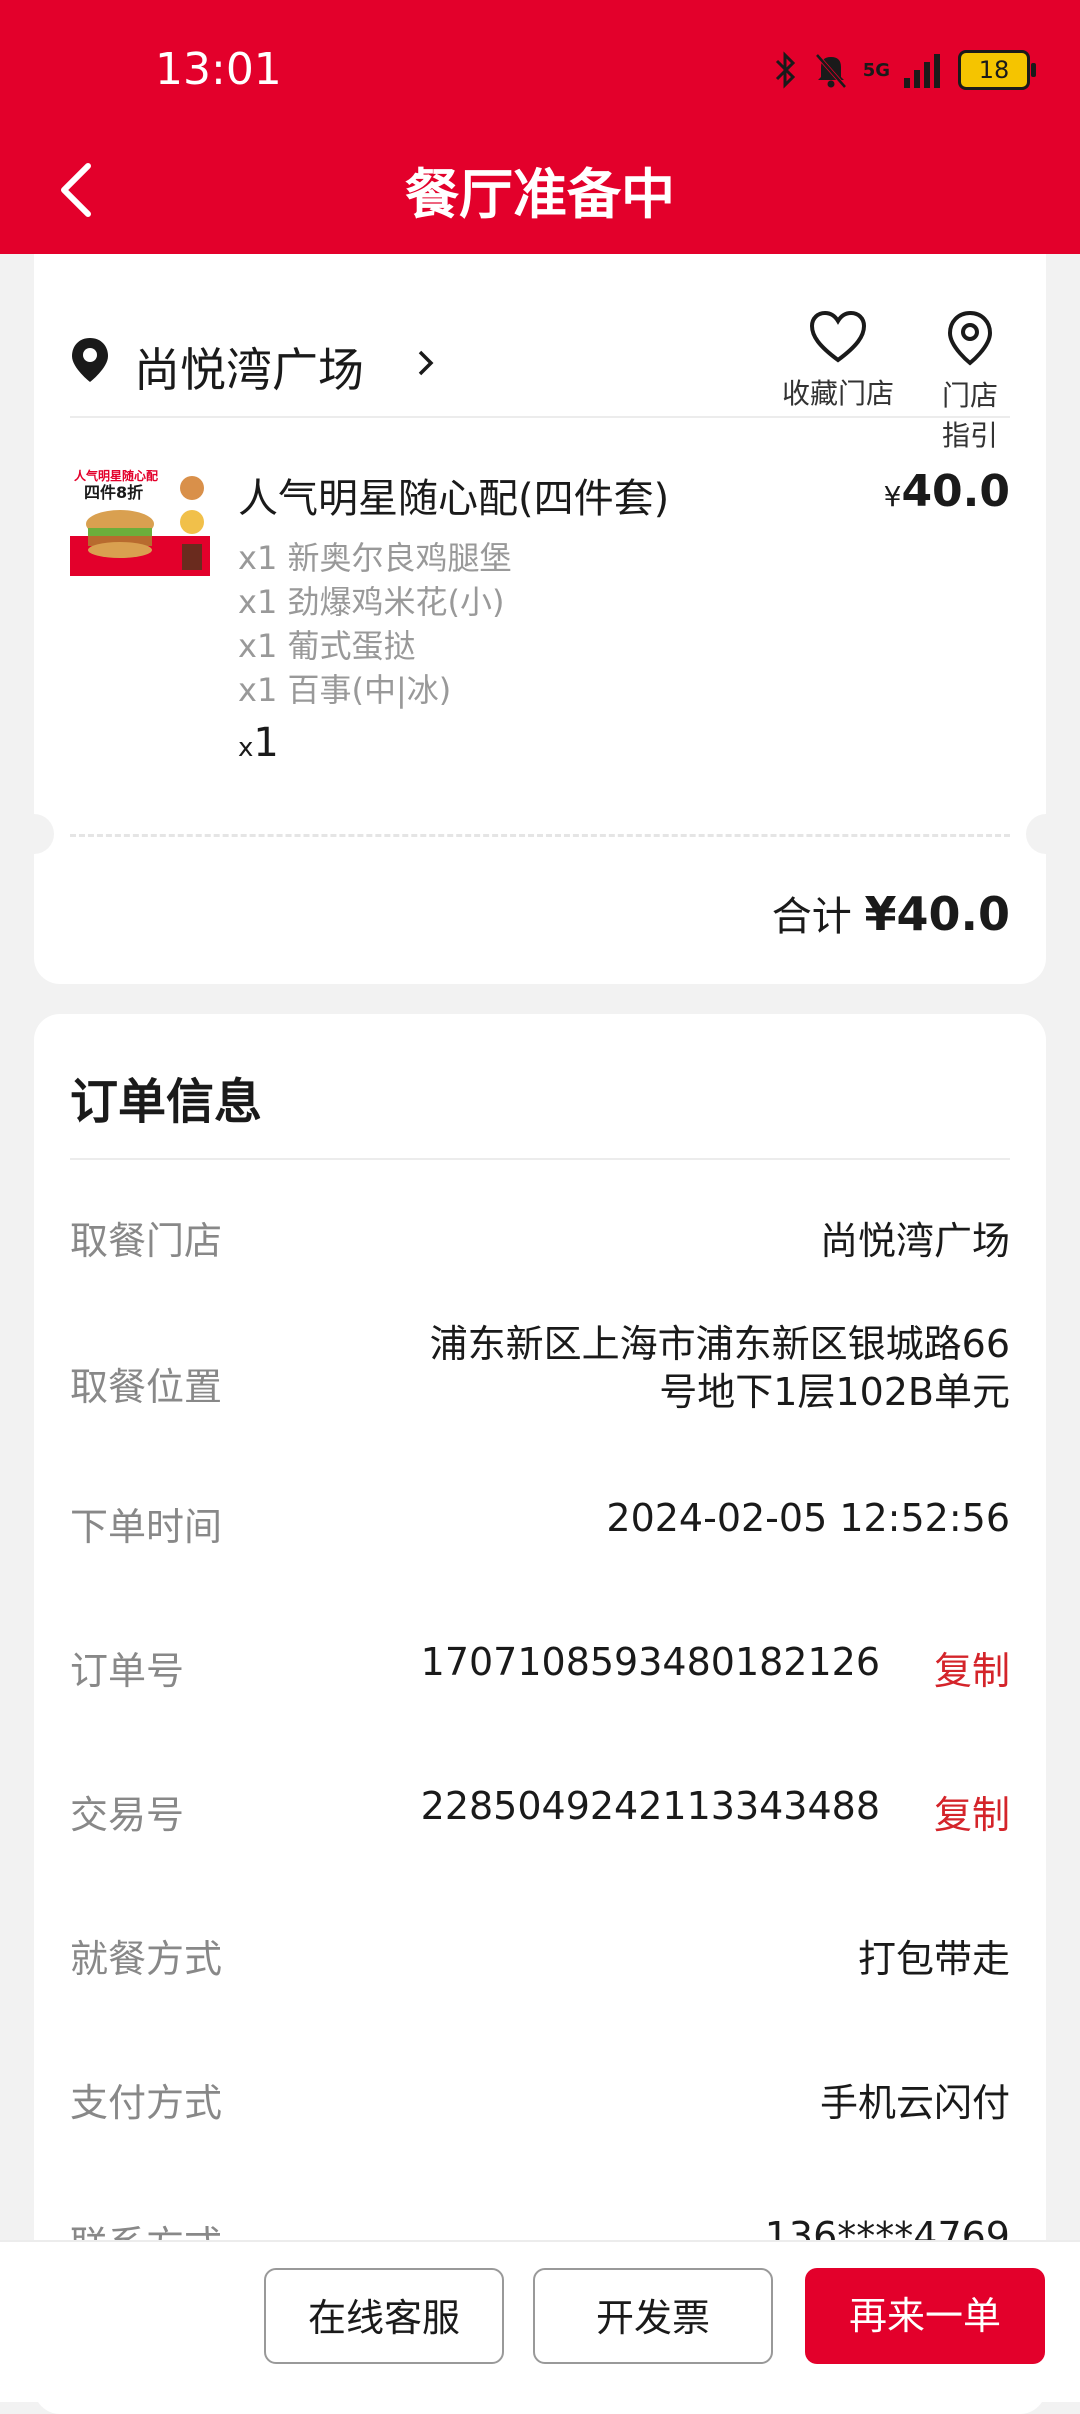 This screenshot has height=2414, width=1080. What do you see at coordinates (540, 194) in the screenshot?
I see `page-title: 餐厅准备中` at bounding box center [540, 194].